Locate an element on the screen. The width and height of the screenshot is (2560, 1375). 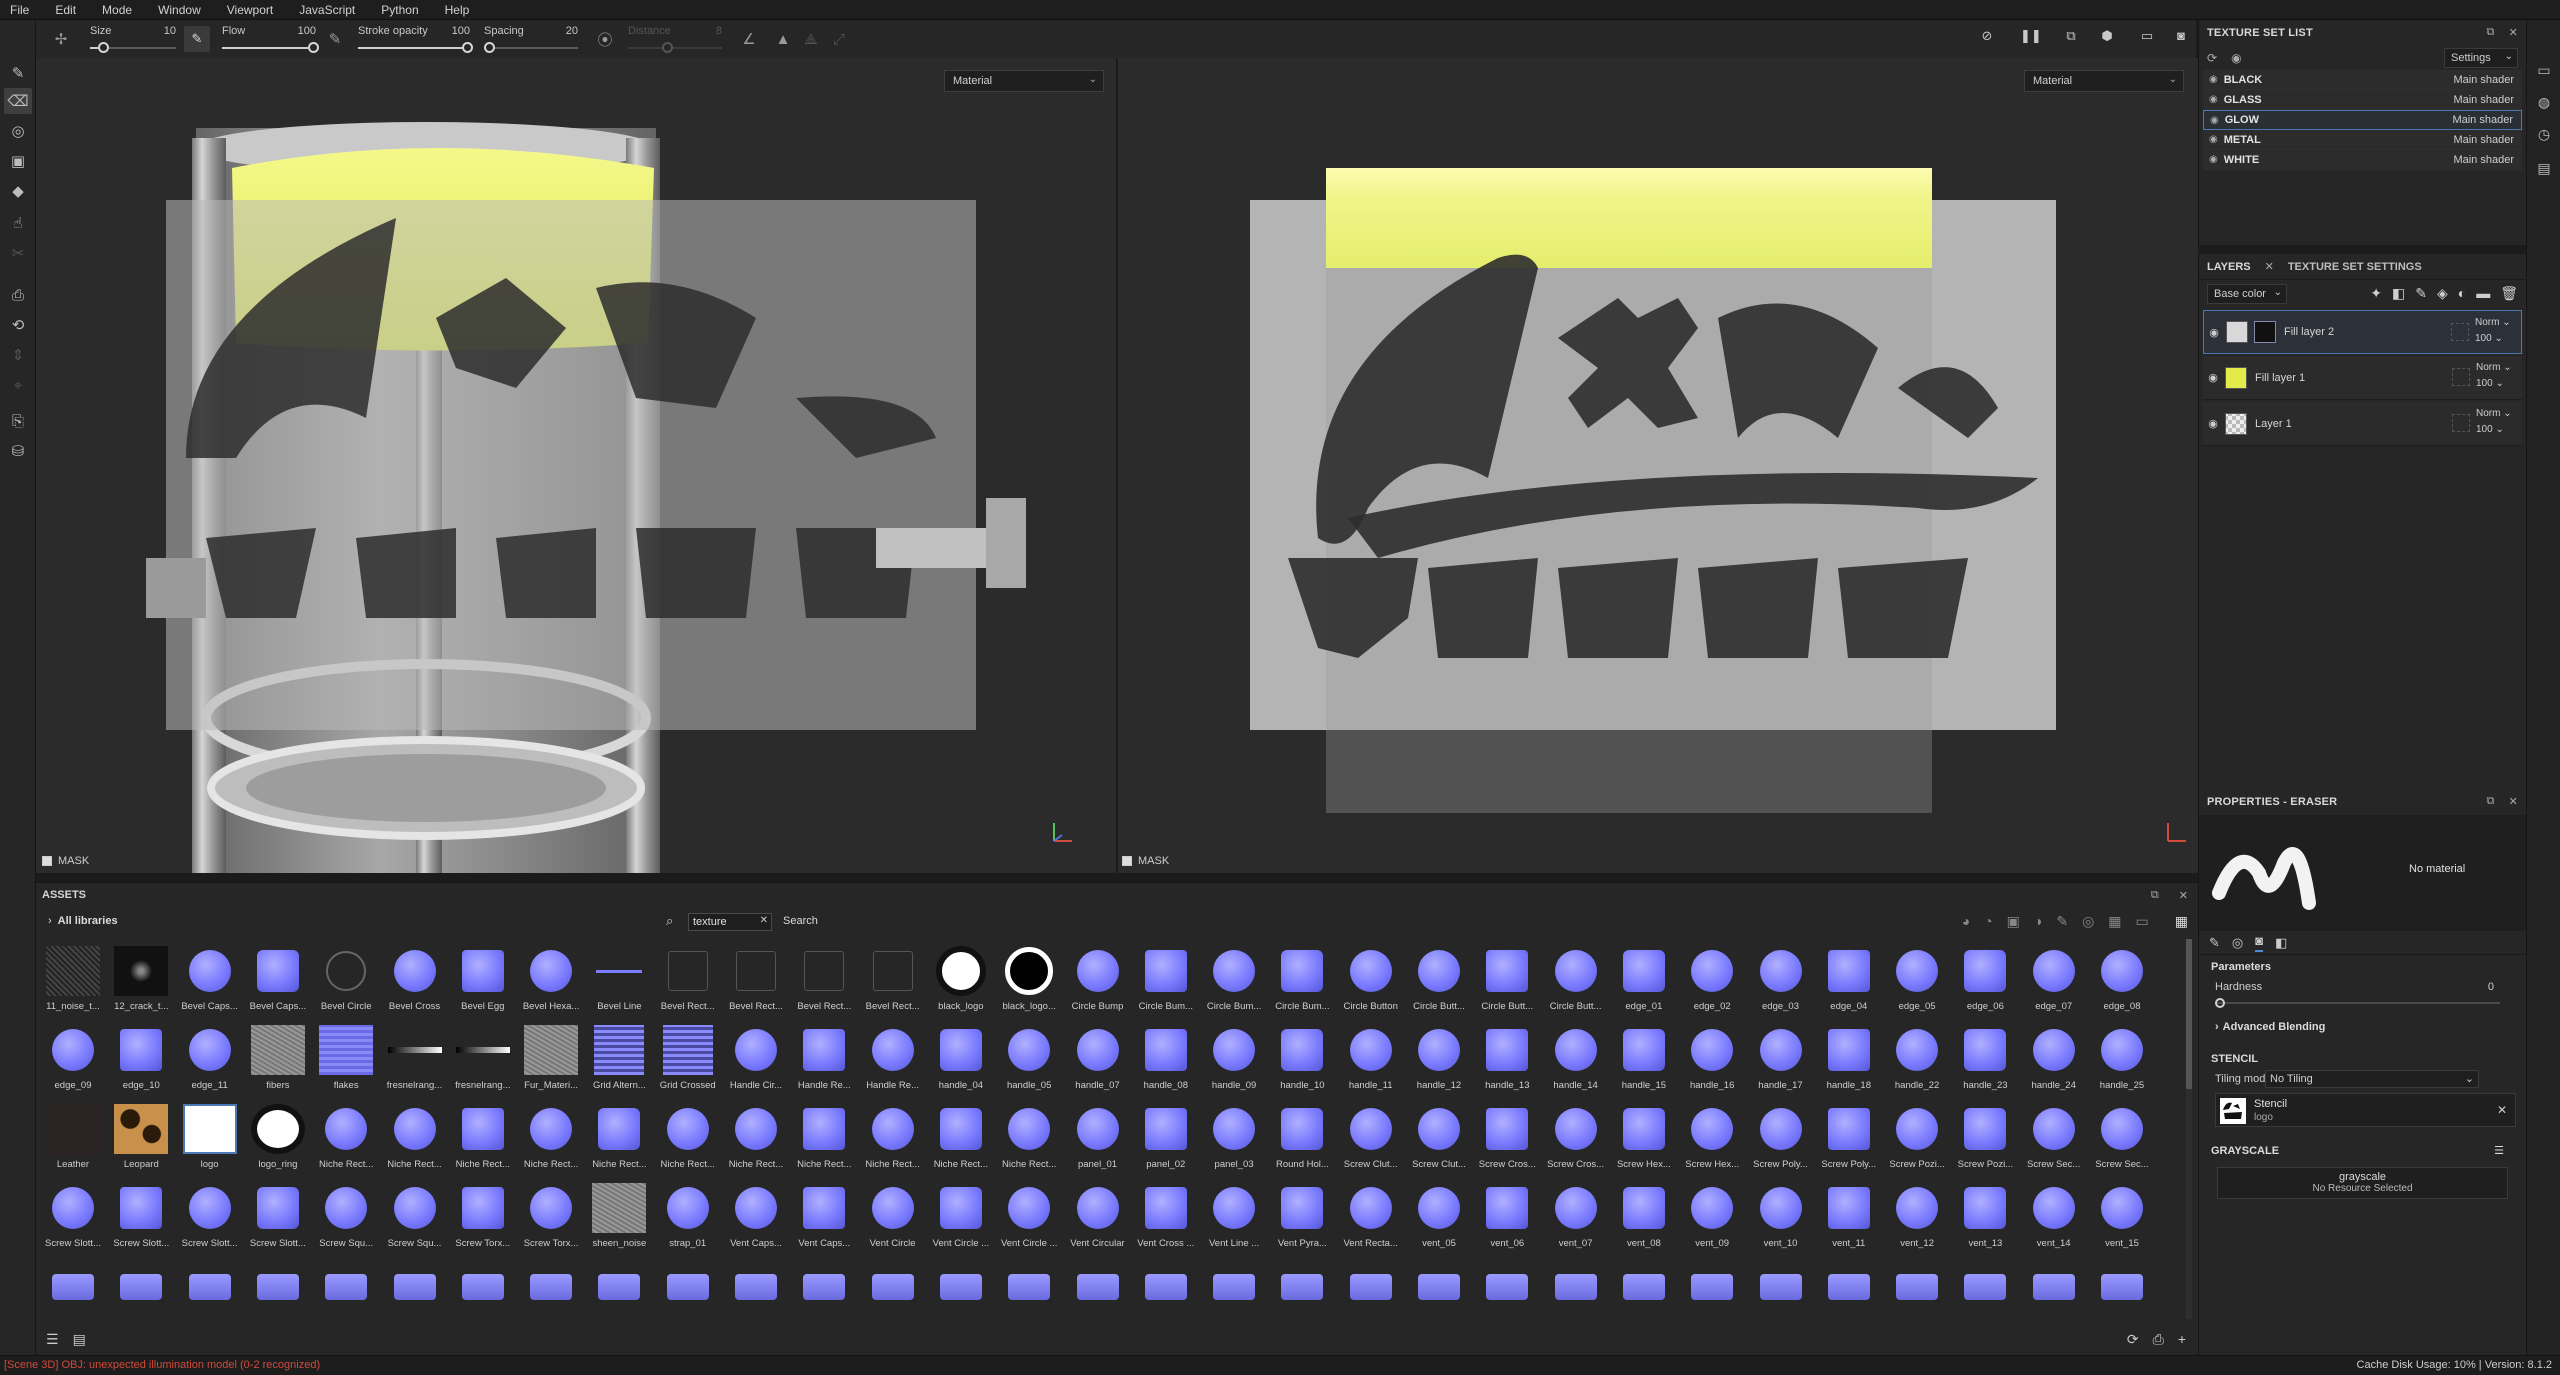
asset-tile: handle_13 is located at coordinates (1507, 1057).